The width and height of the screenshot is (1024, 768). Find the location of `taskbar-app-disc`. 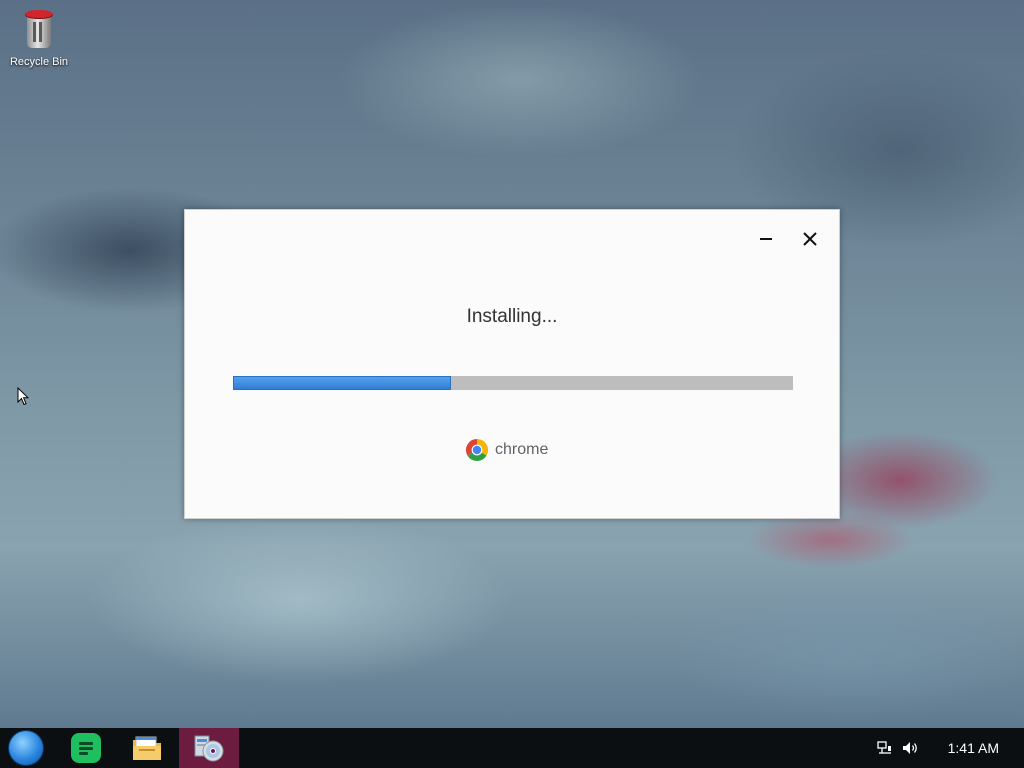

taskbar-app-disc is located at coordinates (209, 748).